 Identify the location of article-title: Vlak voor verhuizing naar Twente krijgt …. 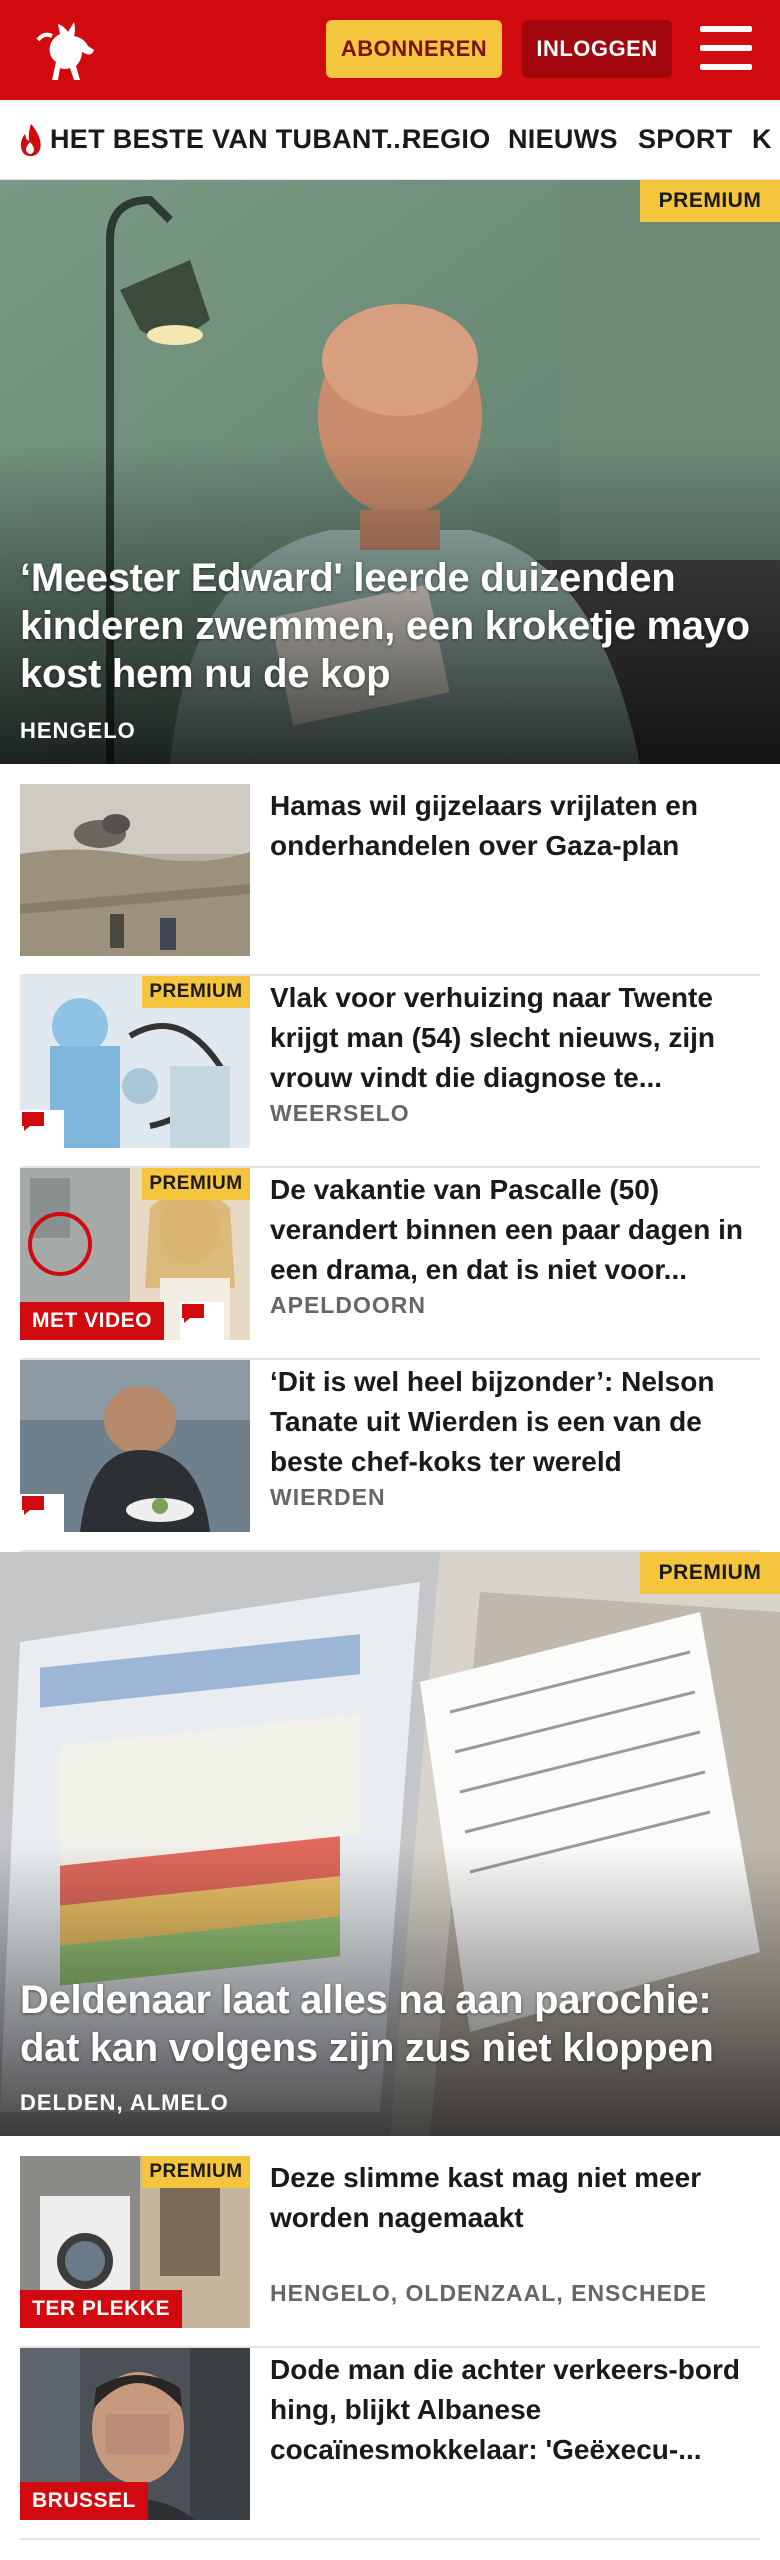
(515, 1038).